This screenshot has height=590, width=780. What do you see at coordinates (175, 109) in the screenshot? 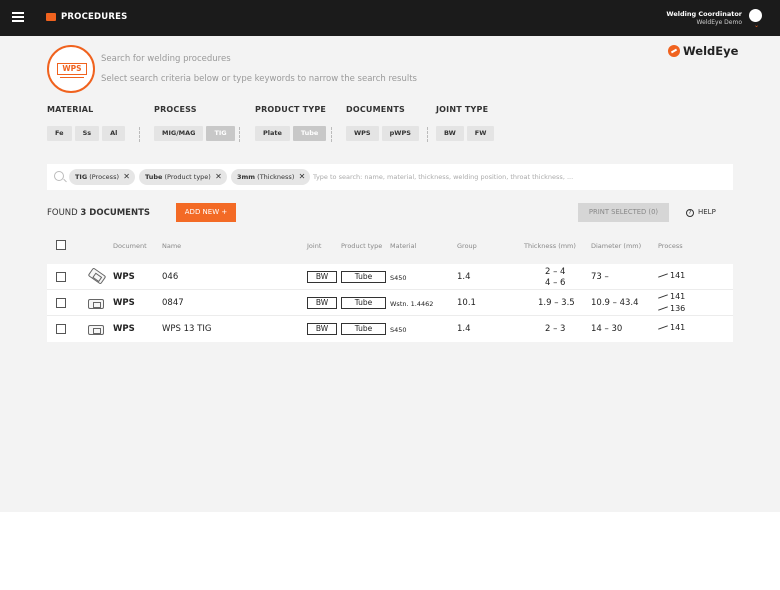
I see `filter-label-process: PROCESS` at bounding box center [175, 109].